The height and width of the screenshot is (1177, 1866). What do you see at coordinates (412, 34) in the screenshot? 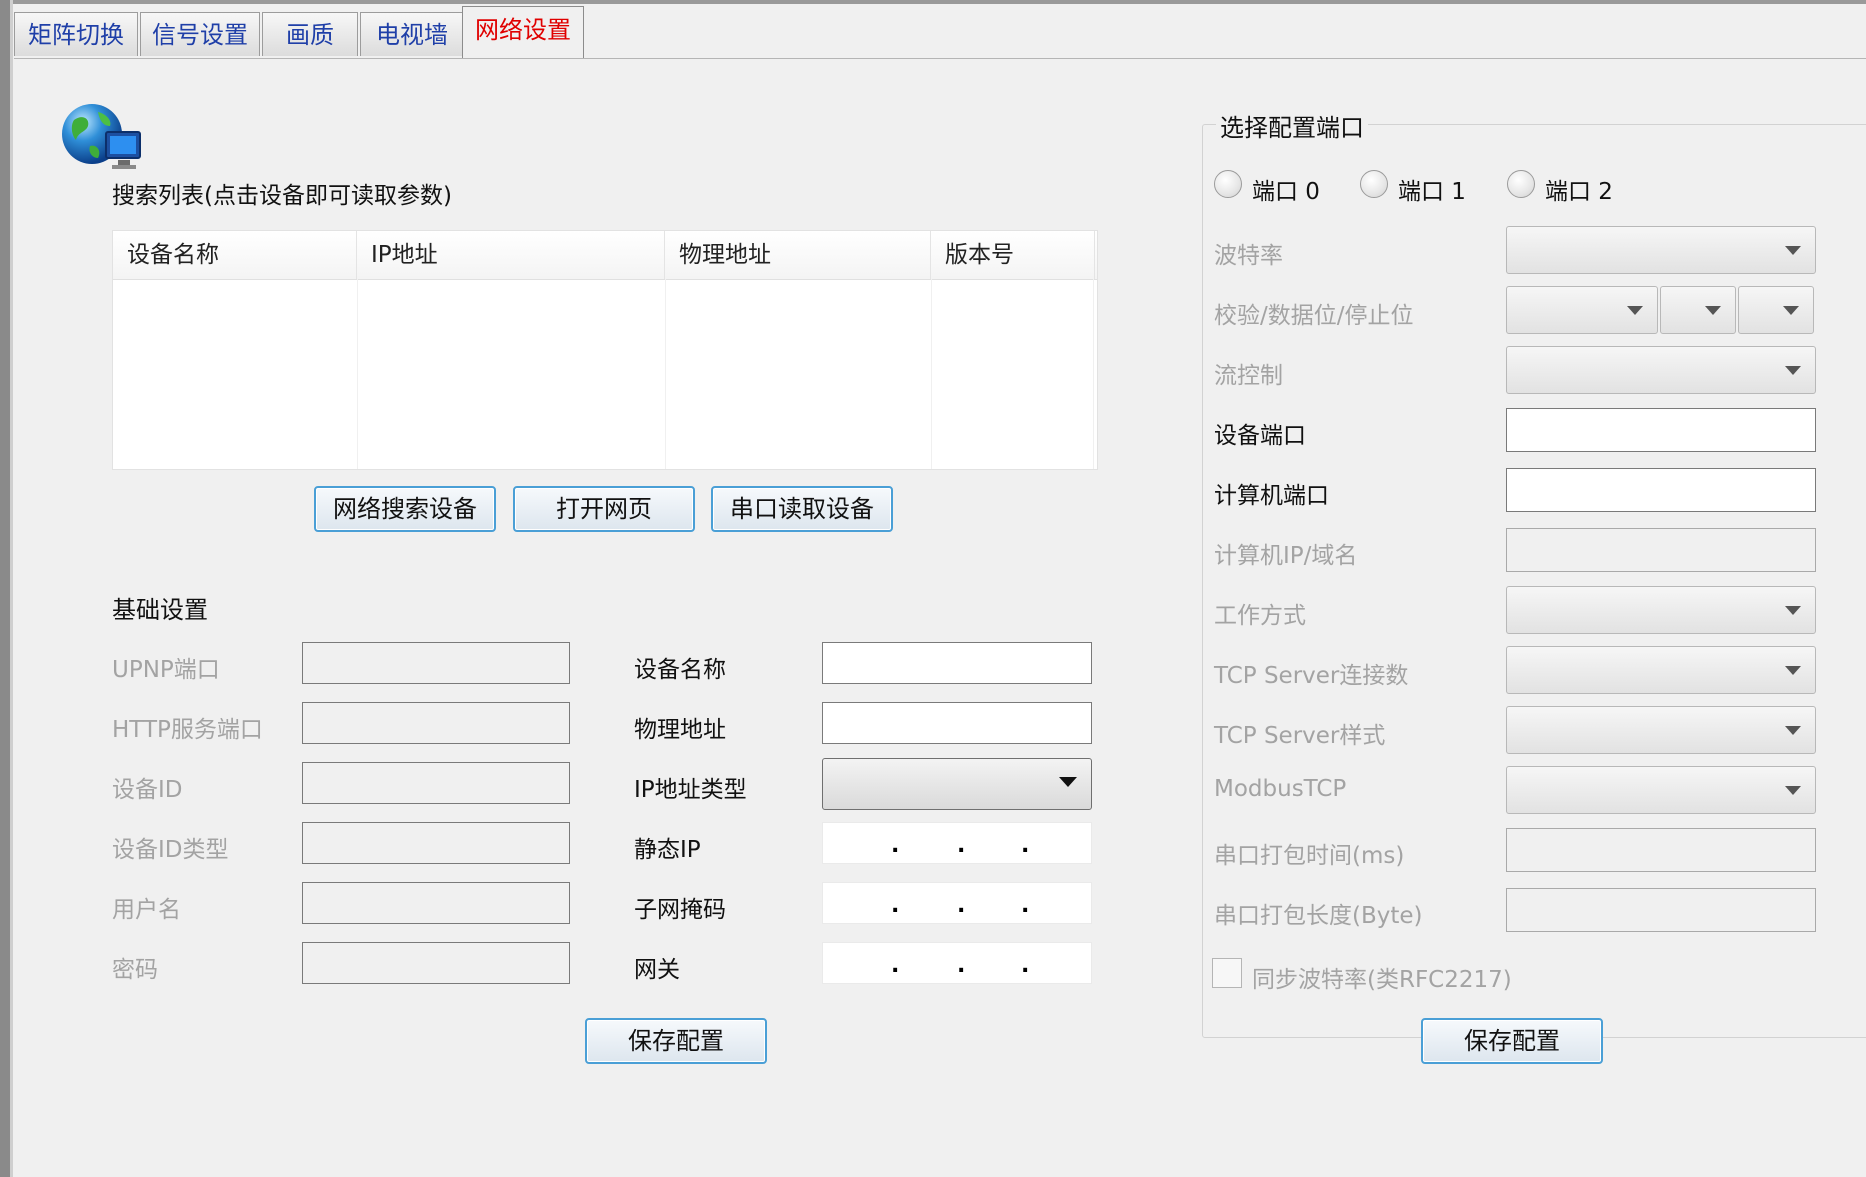
I see `tab-video-wall: 电视墙` at bounding box center [412, 34].